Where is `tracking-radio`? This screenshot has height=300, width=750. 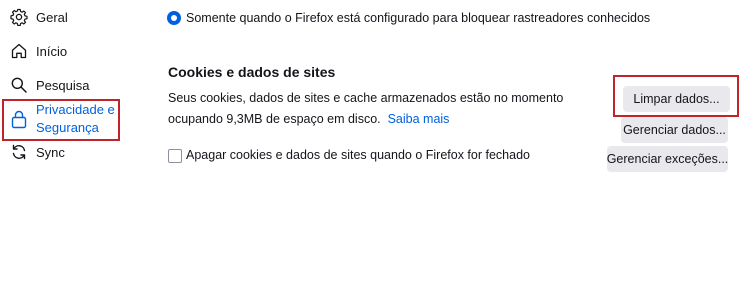
tracking-radio is located at coordinates (174, 18).